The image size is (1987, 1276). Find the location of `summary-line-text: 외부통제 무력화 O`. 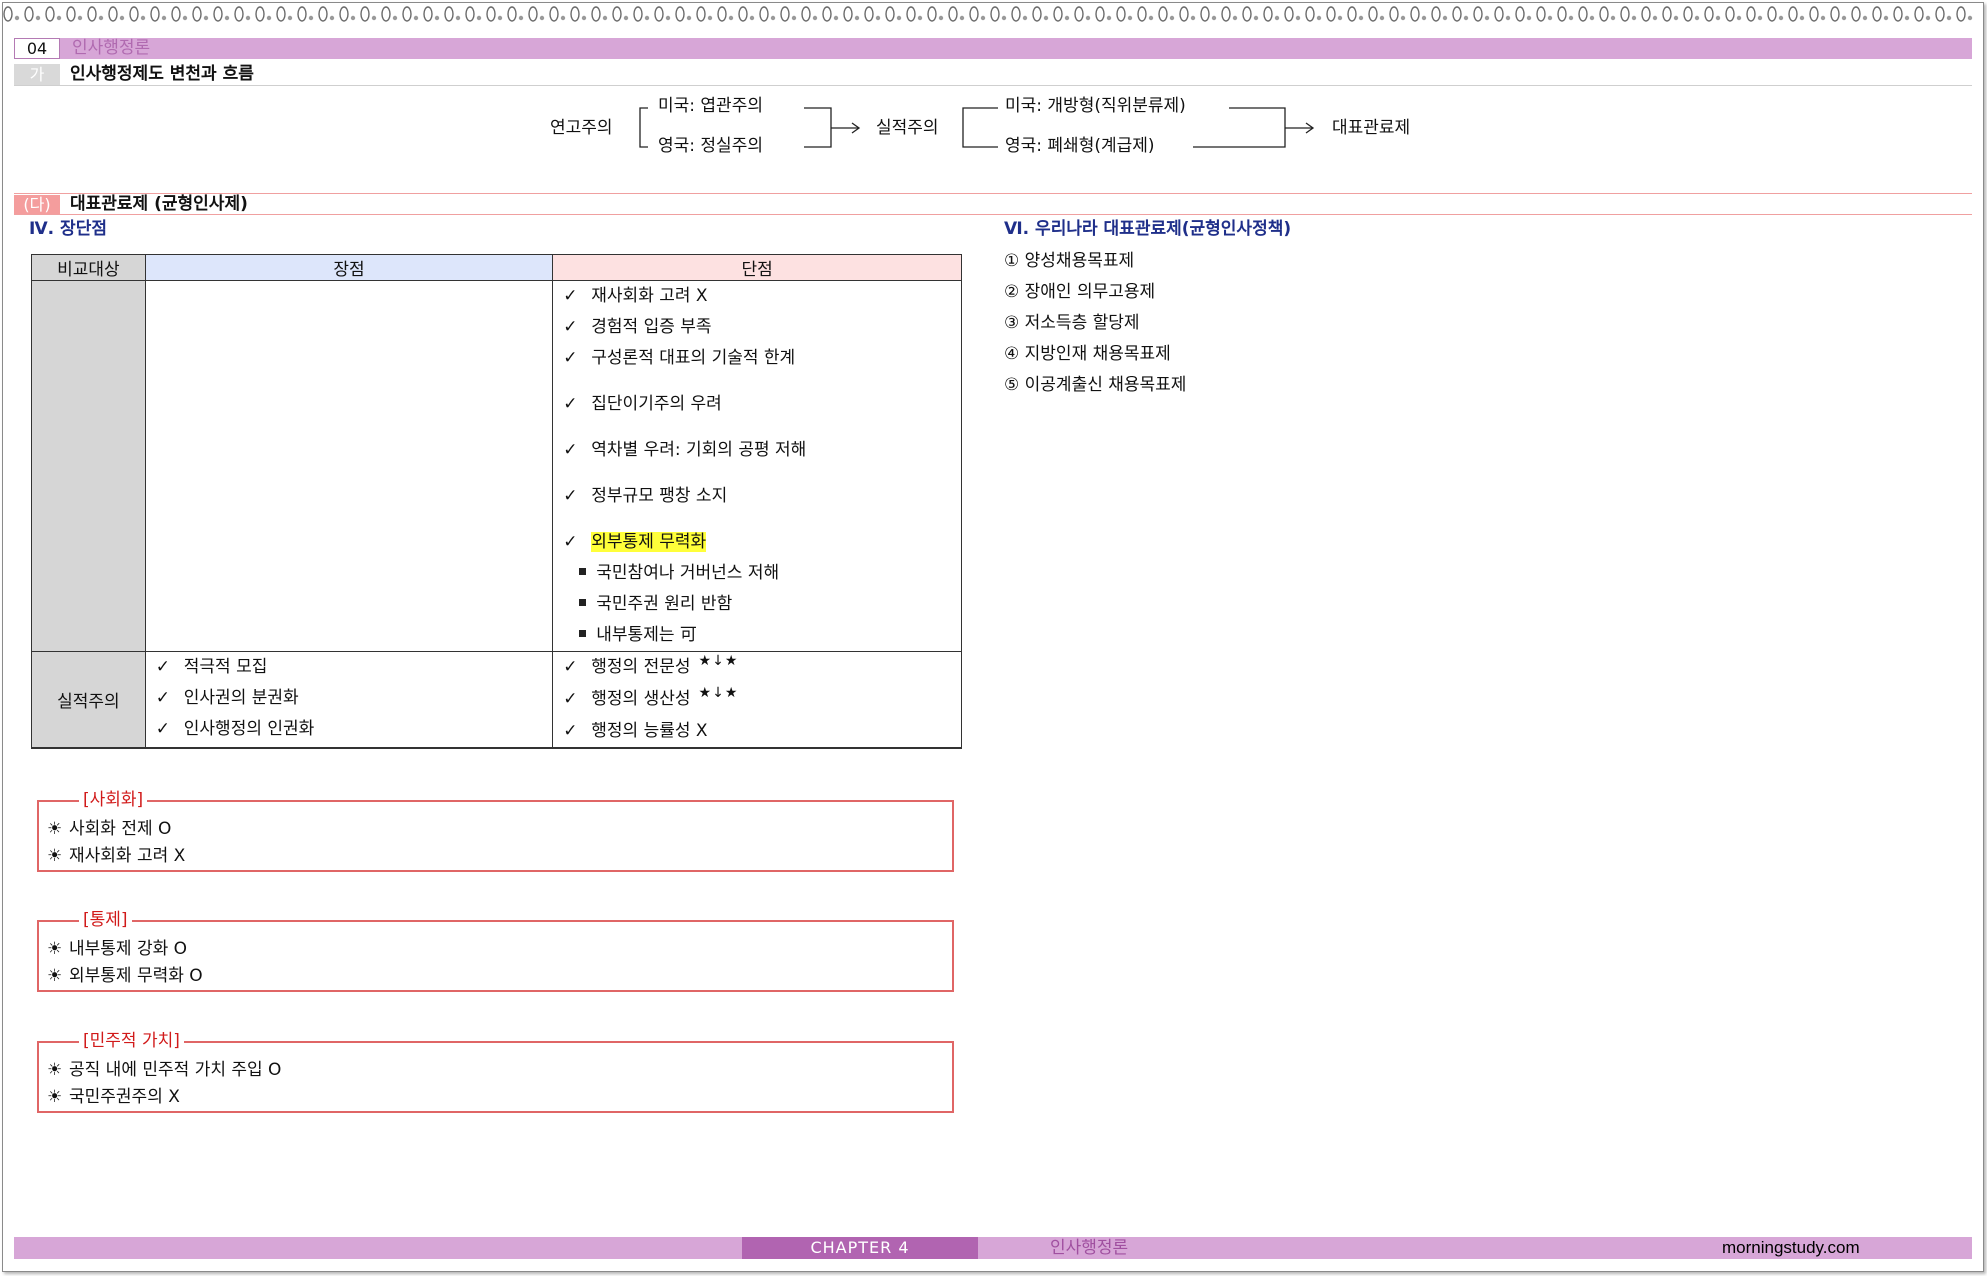

summary-line-text: 외부통제 무력화 O is located at coordinates (136, 976).